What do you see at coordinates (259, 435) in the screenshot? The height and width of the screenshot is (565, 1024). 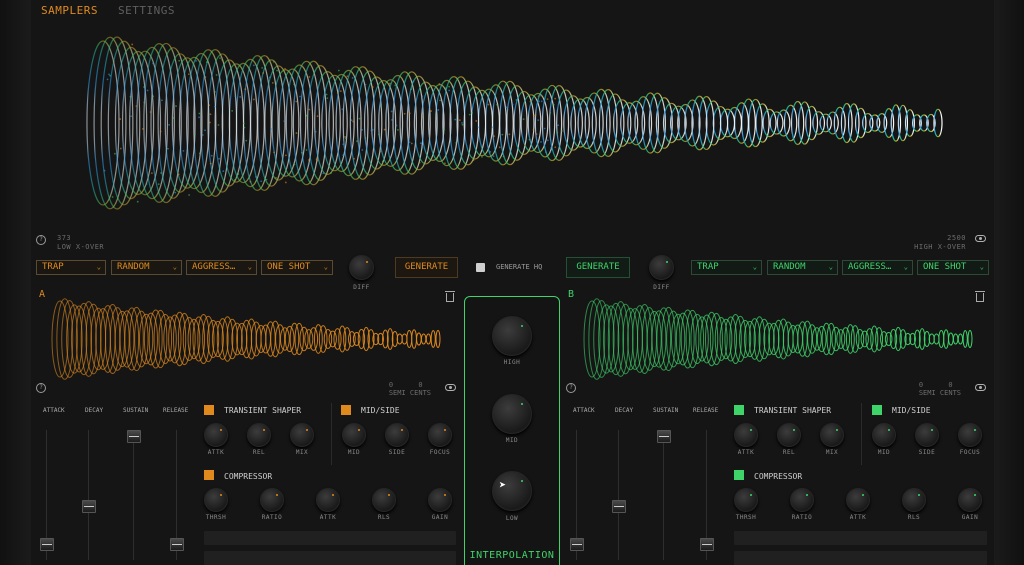 I see `transient-rel-a-knob` at bounding box center [259, 435].